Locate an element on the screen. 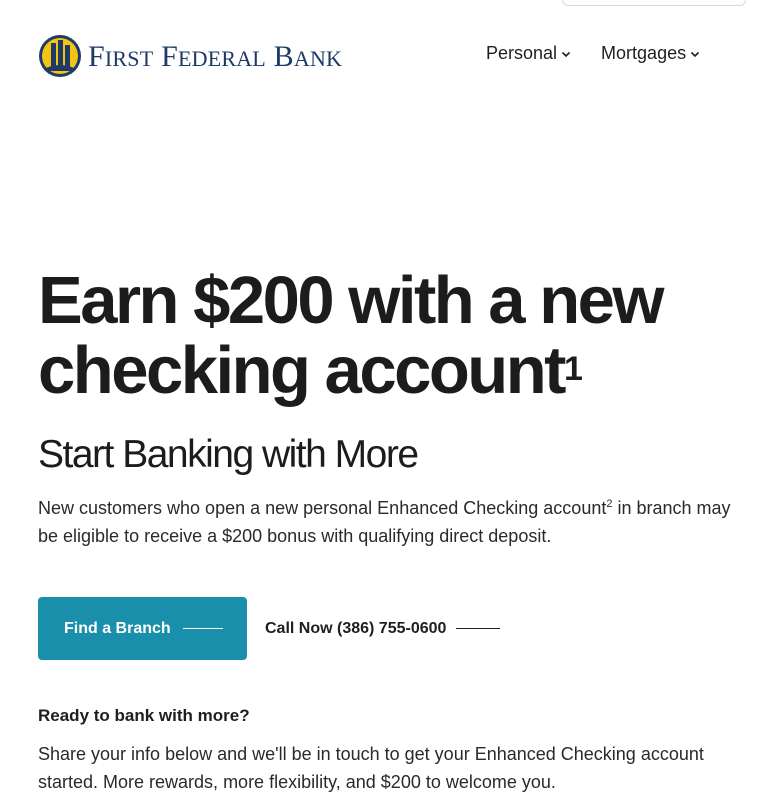 The image size is (768, 810). cta-row: Find a Branch Call Now (386) 755-0600 is located at coordinates (269, 628).